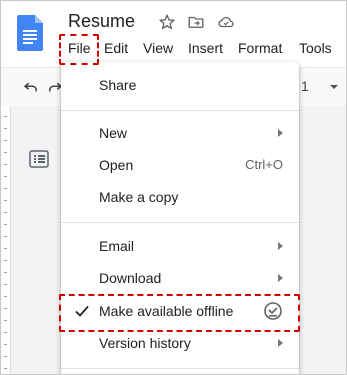 The width and height of the screenshot is (347, 375). I want to click on menu-view: View, so click(158, 48).